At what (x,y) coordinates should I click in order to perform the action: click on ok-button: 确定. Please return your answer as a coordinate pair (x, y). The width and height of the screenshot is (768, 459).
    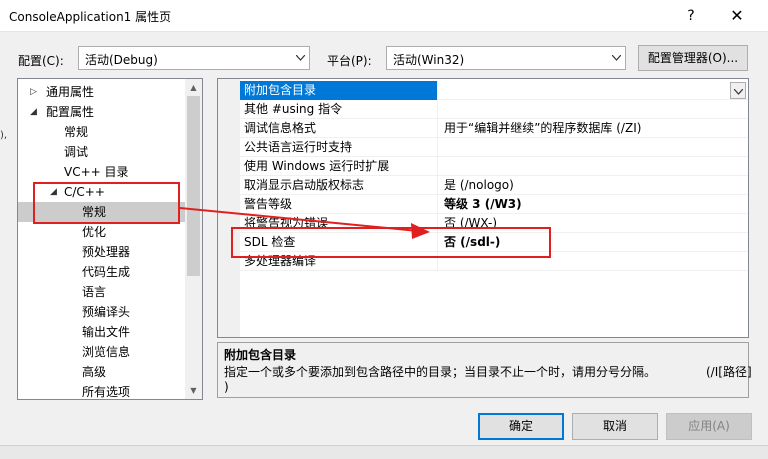
    Looking at the image, I should click on (521, 426).